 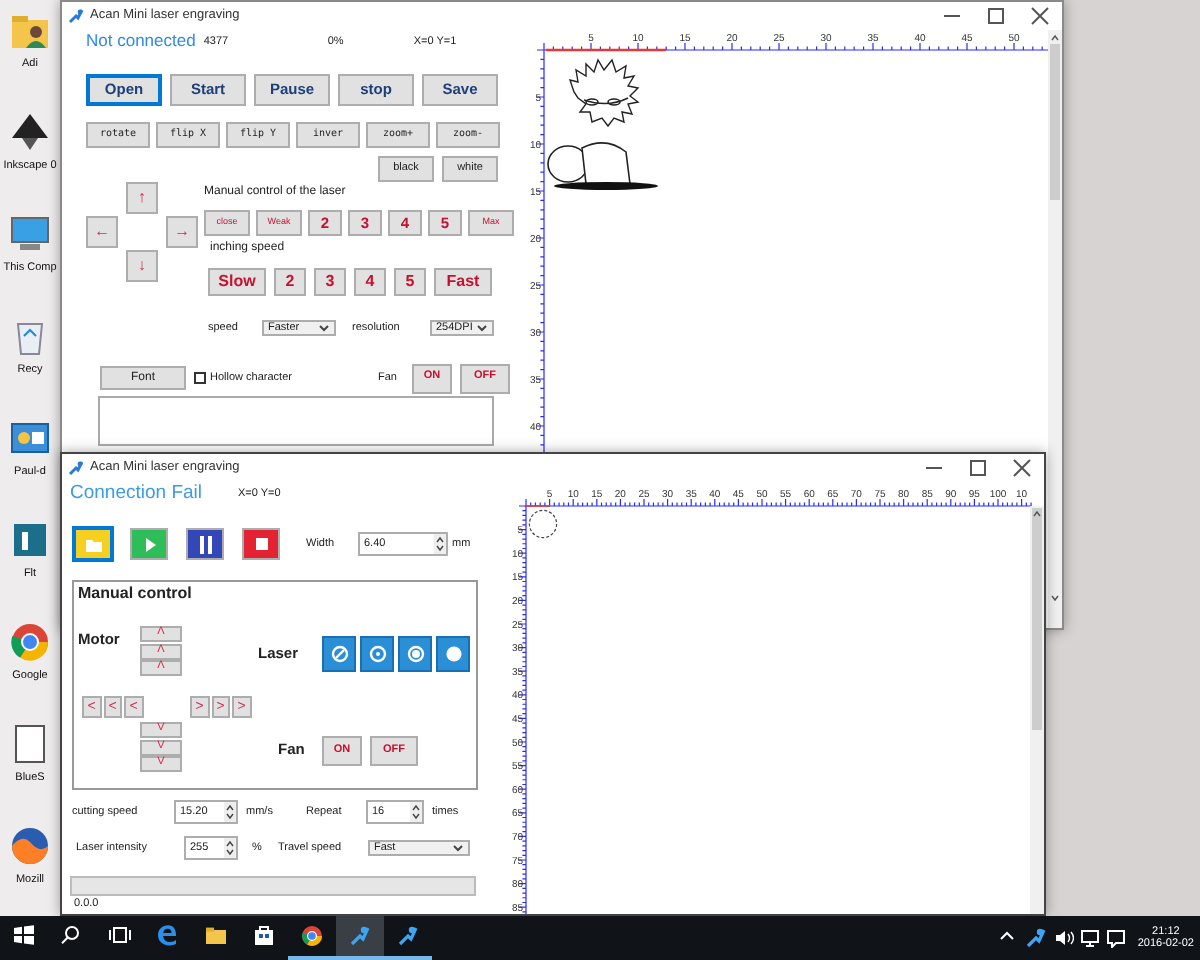 What do you see at coordinates (141, 42) in the screenshot?
I see `connection-status: Not connected` at bounding box center [141, 42].